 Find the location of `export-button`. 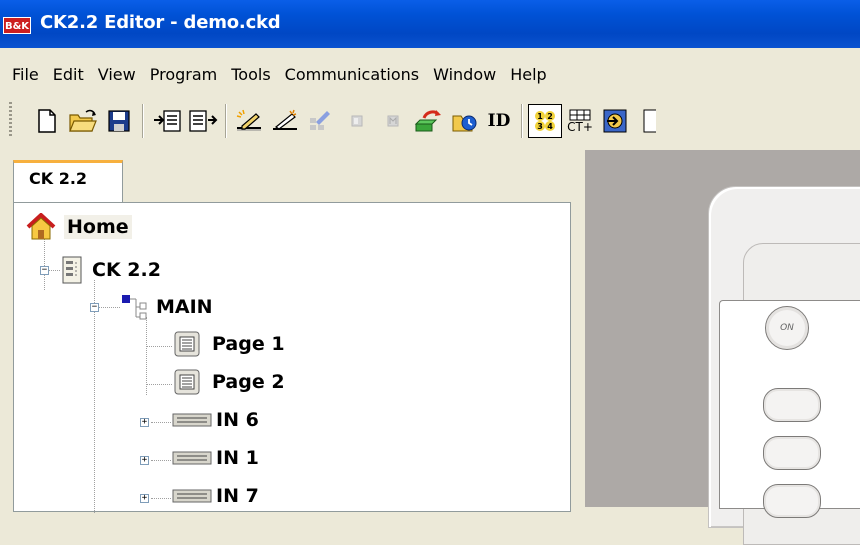

export-button is located at coordinates (203, 121).